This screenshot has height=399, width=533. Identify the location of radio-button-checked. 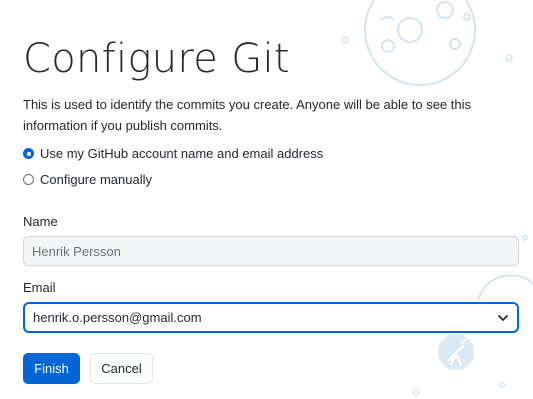
(28, 153).